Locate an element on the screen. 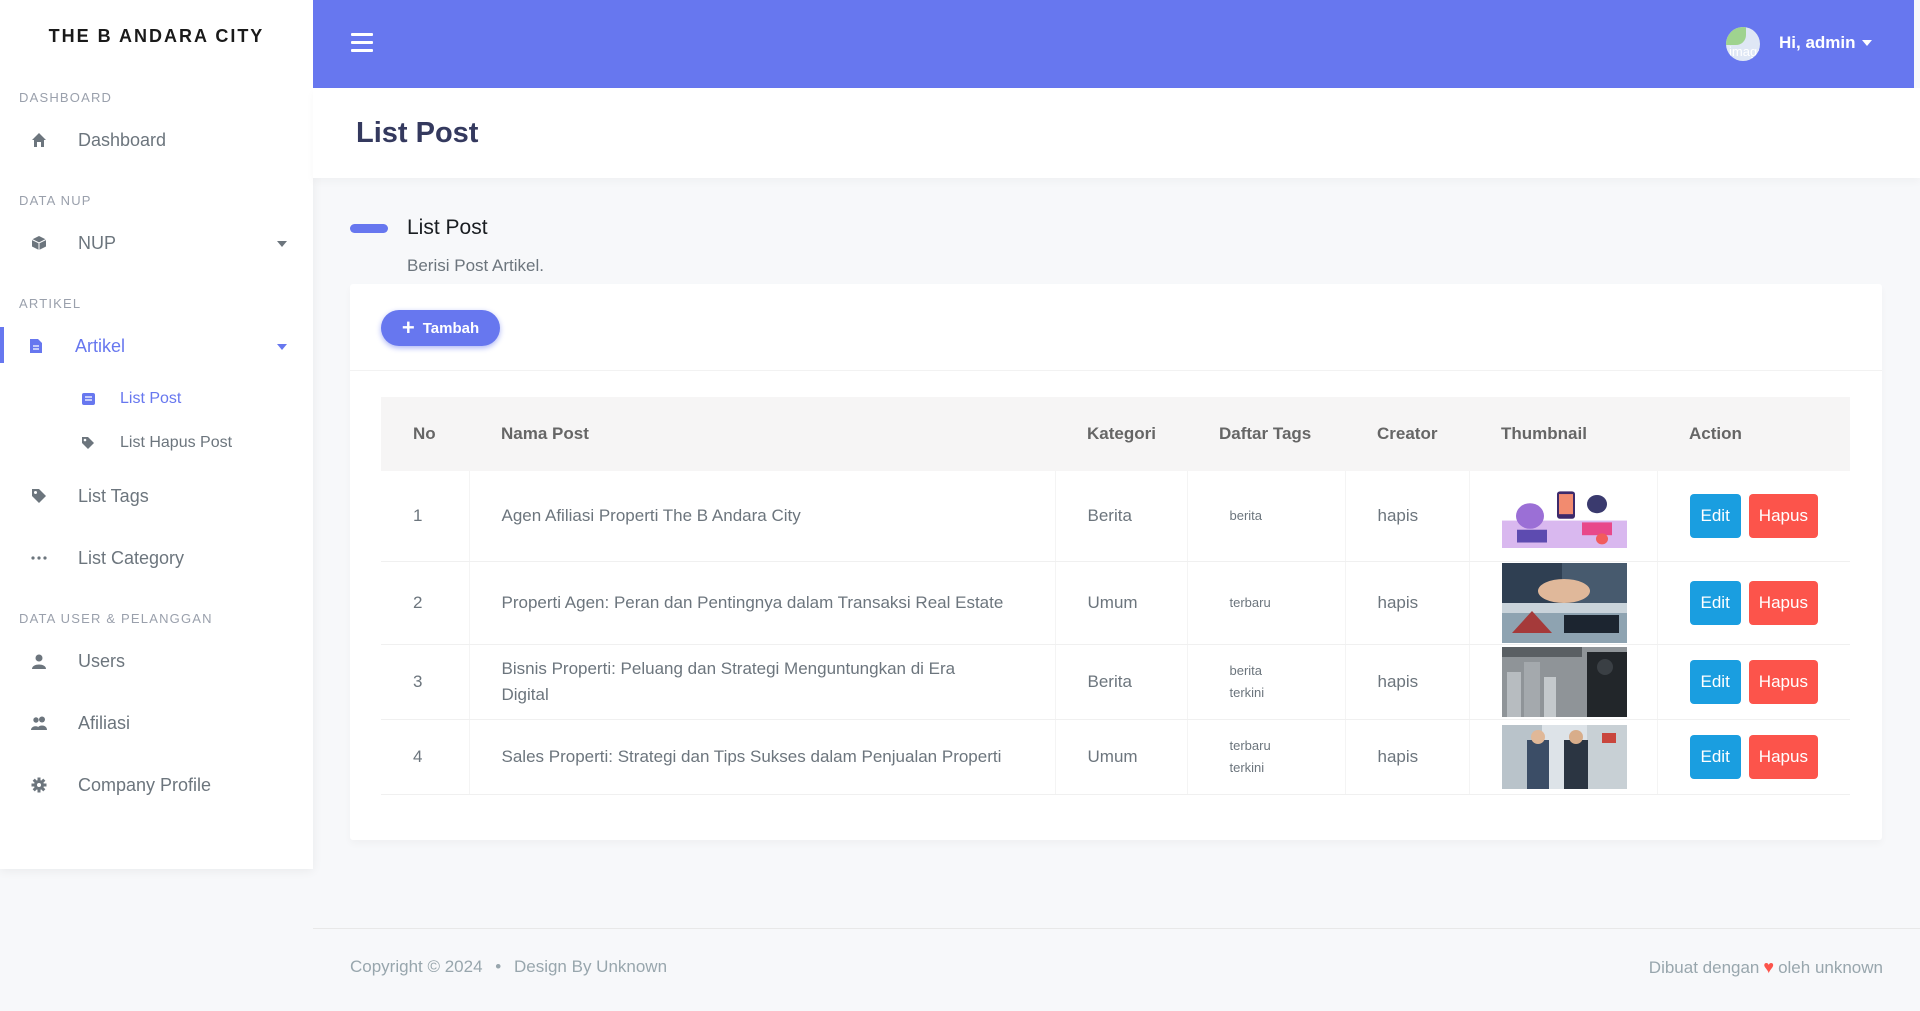  plus-icon: + is located at coordinates (408, 327).